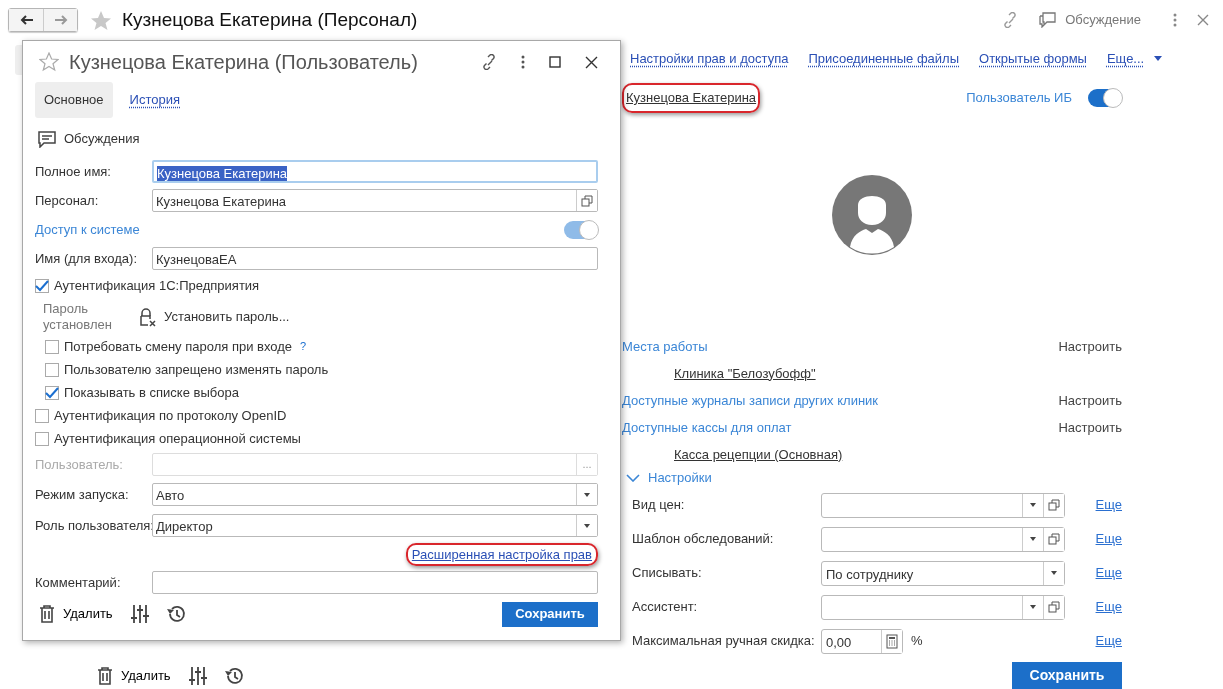 The image size is (1223, 689). I want to click on discussion-button: Обсуждение, so click(1089, 20).